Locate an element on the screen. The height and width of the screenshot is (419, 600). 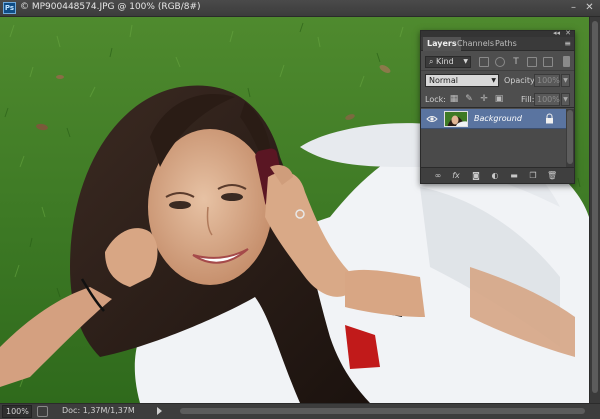
fx-icon: fx is located at coordinates (456, 176).